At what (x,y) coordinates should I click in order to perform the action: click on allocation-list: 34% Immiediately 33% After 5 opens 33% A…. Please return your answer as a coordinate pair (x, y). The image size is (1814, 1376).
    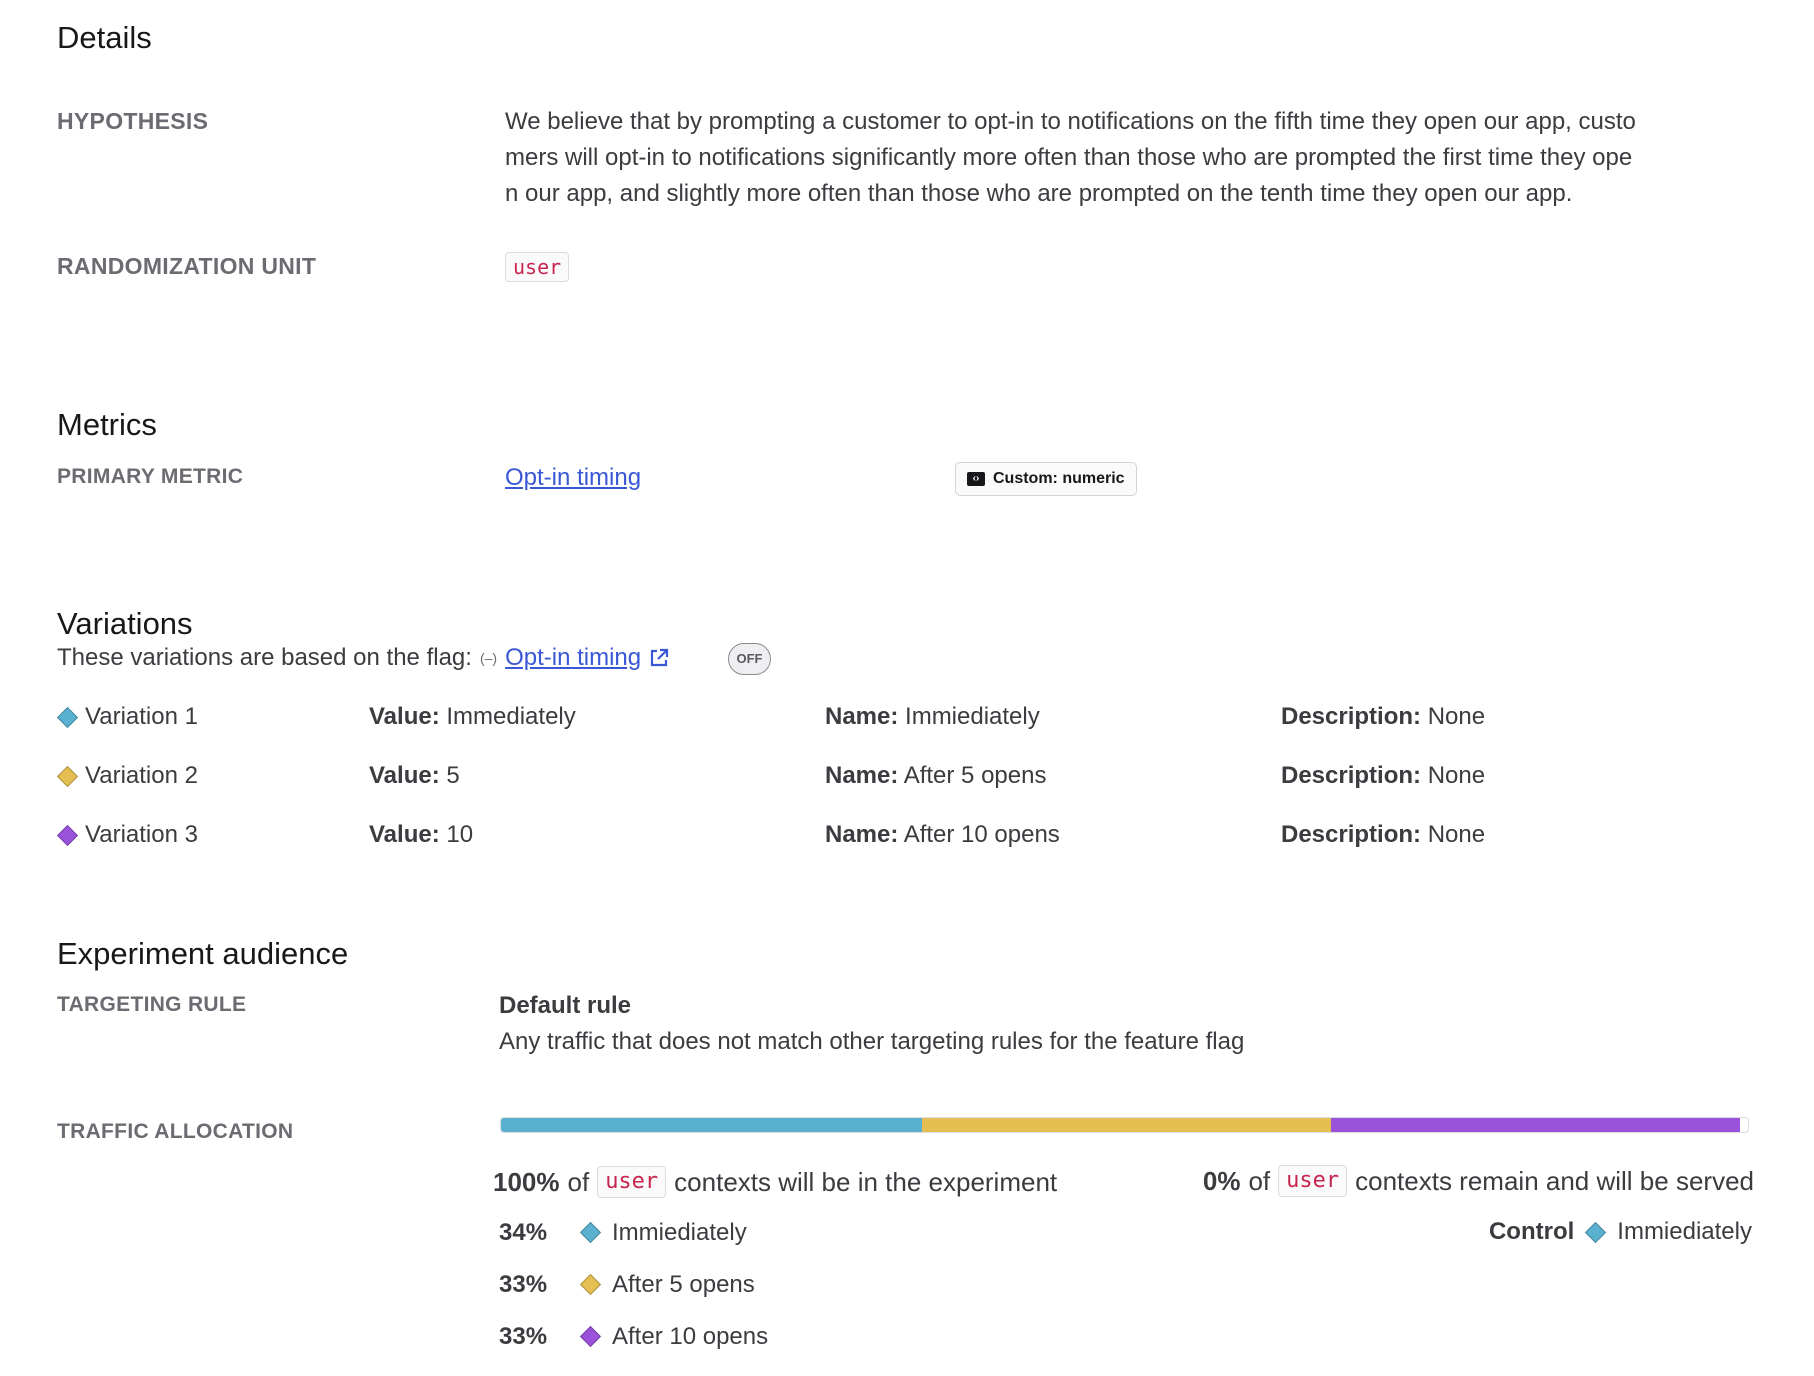
    Looking at the image, I should click on (633, 1284).